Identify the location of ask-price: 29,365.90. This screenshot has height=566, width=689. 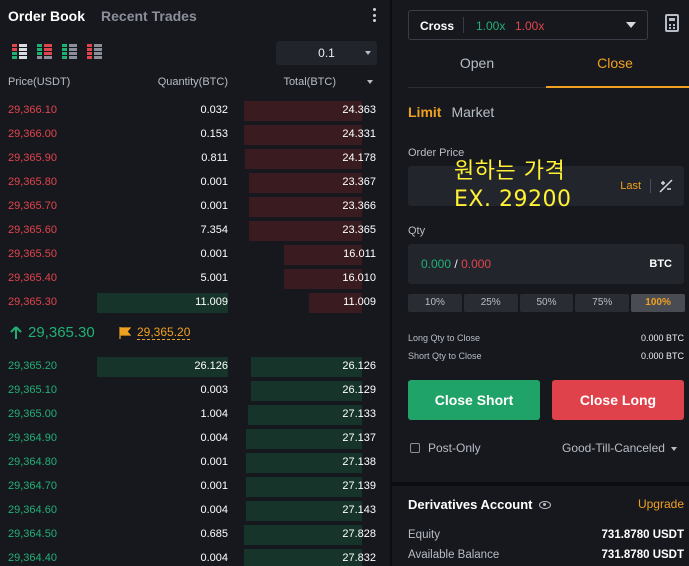
(32, 158).